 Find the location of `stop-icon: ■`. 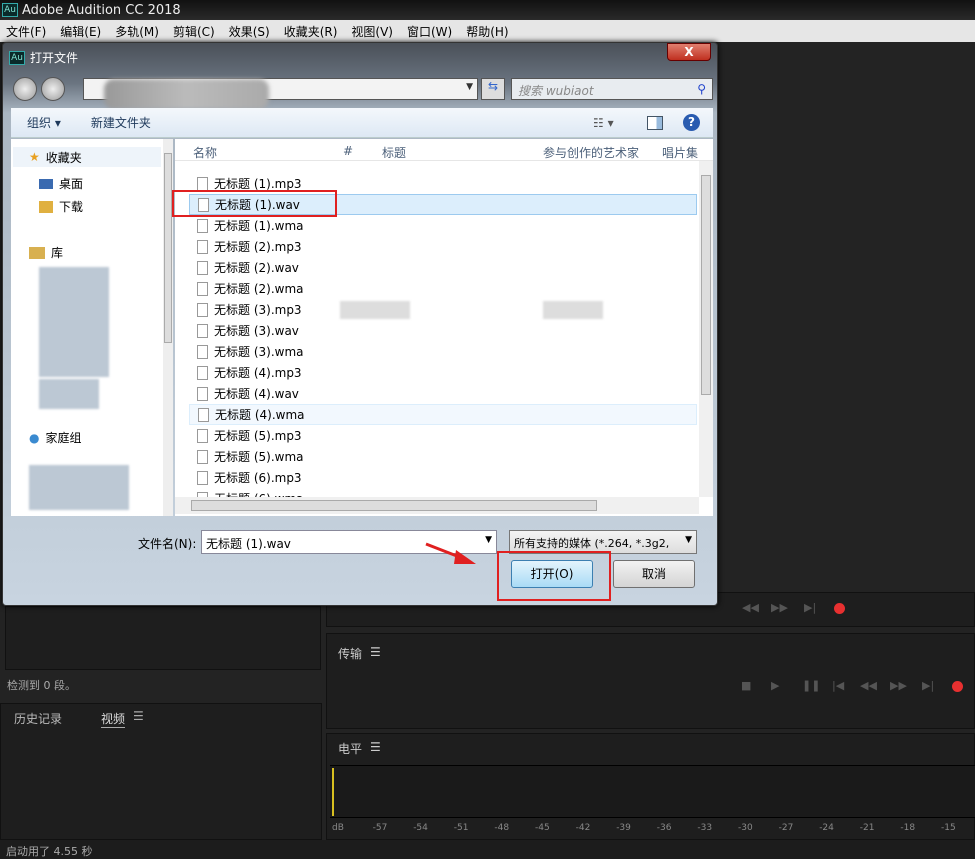

stop-icon: ■ is located at coordinates (746, 685).